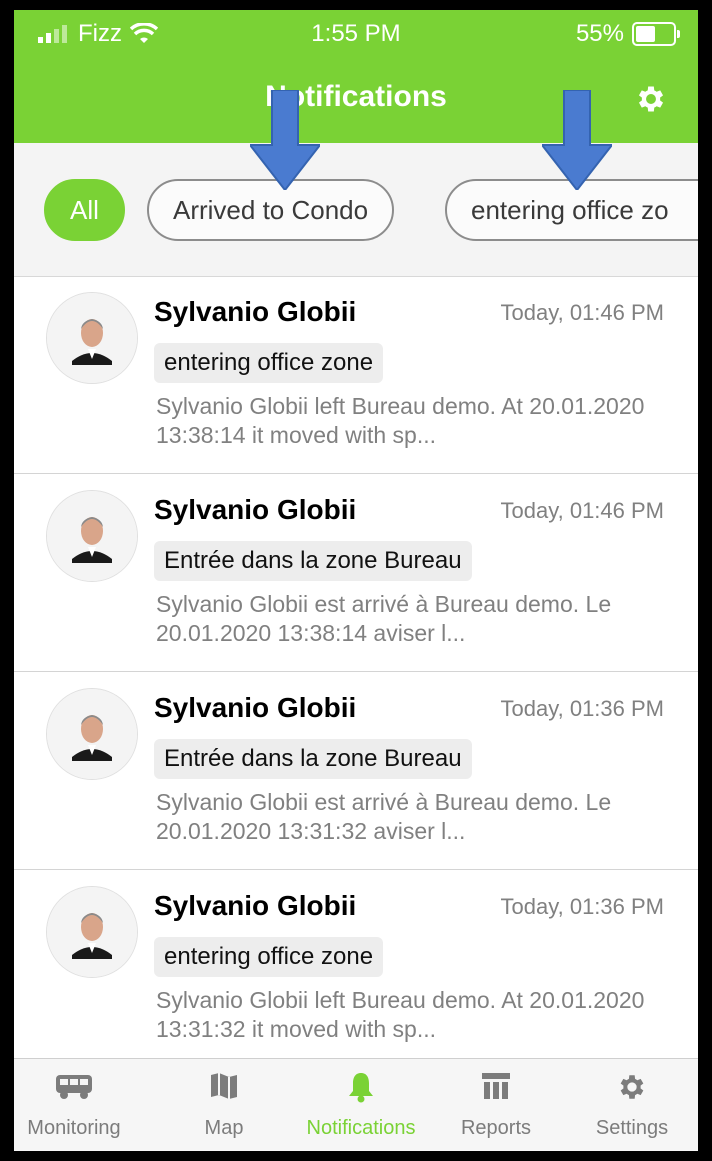 This screenshot has height=1161, width=712. I want to click on tab-notifications-label: Notifications, so click(361, 1128).